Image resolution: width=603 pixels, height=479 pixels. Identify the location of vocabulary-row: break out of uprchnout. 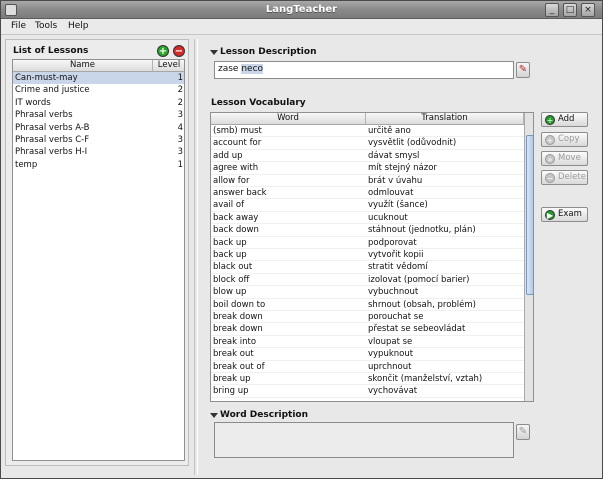
(367, 367).